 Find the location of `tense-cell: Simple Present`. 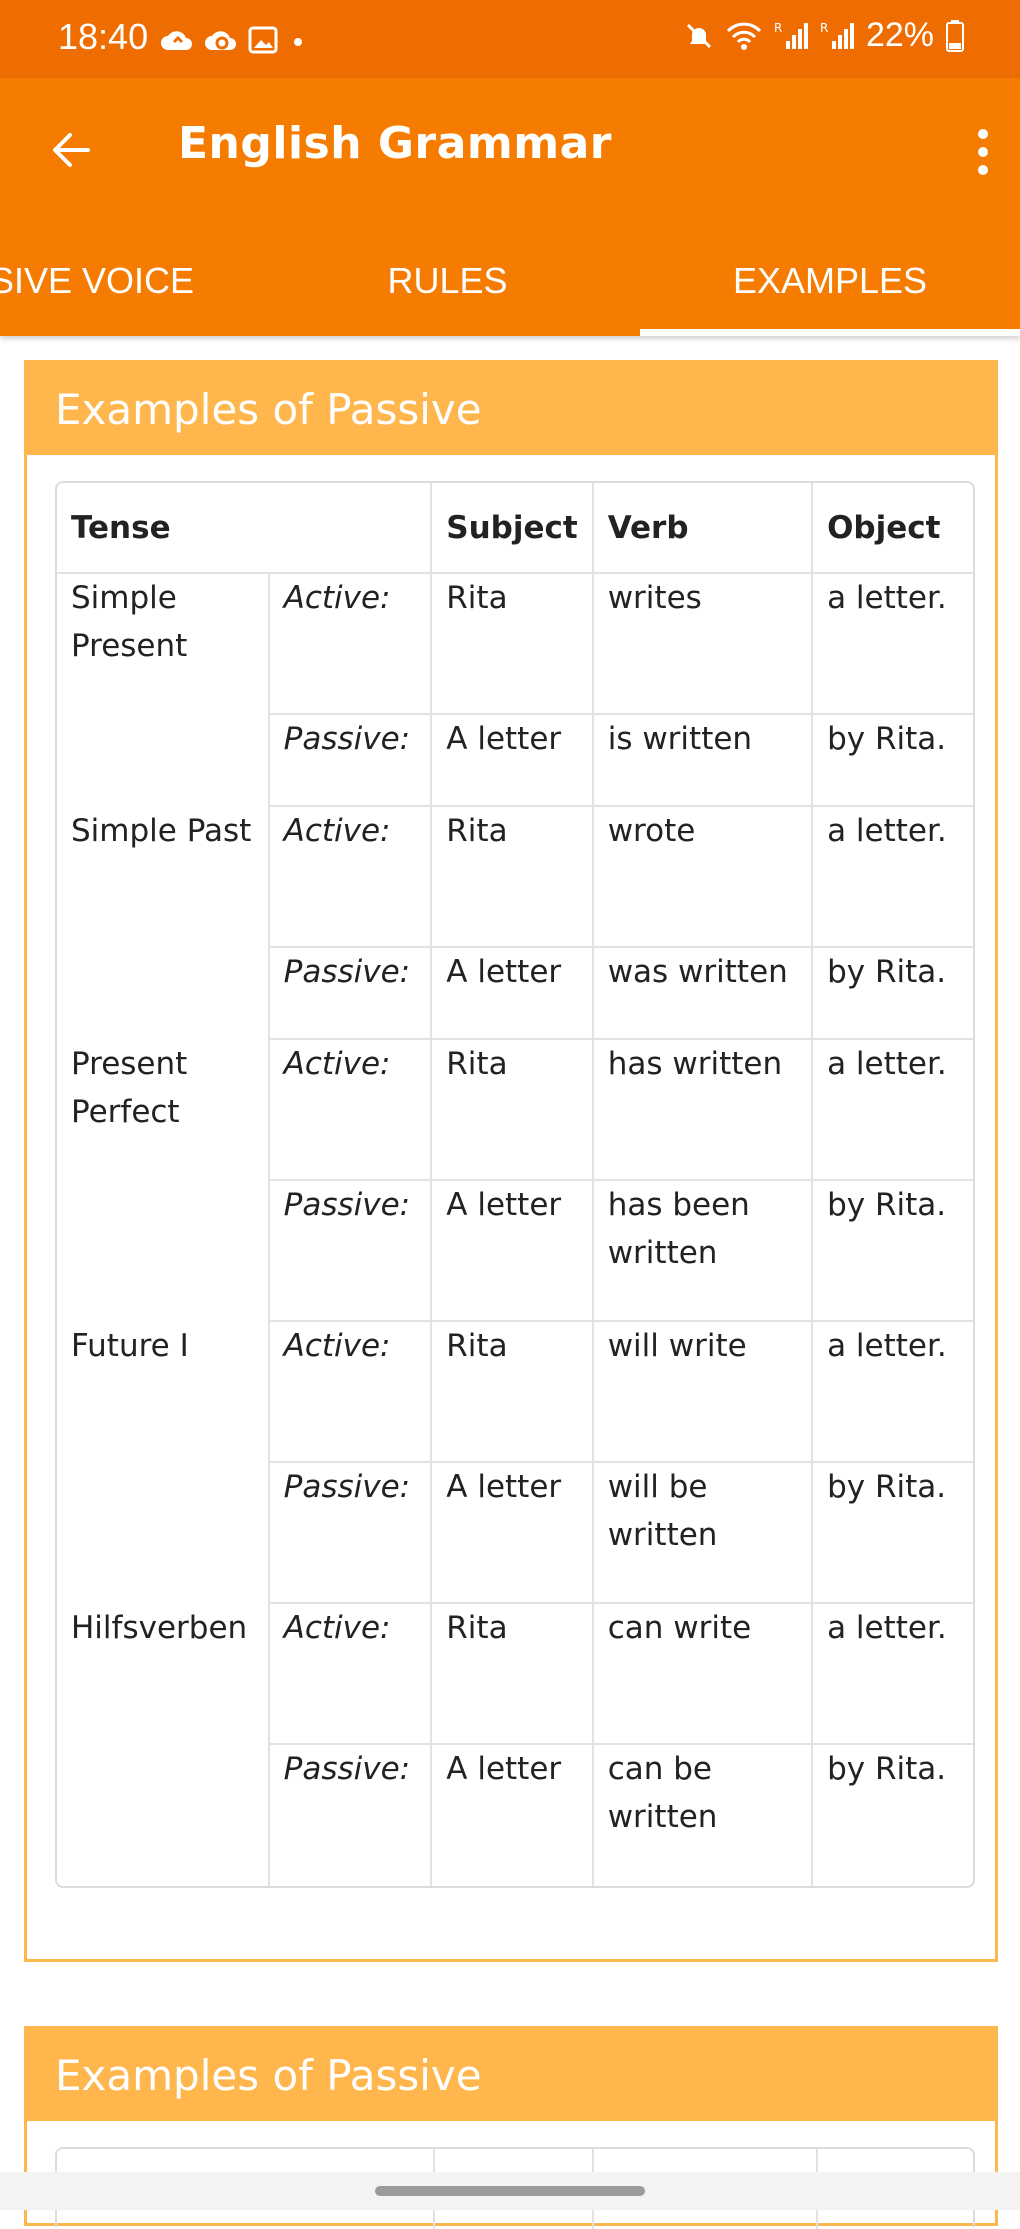

tense-cell: Simple Present is located at coordinates (163, 690).